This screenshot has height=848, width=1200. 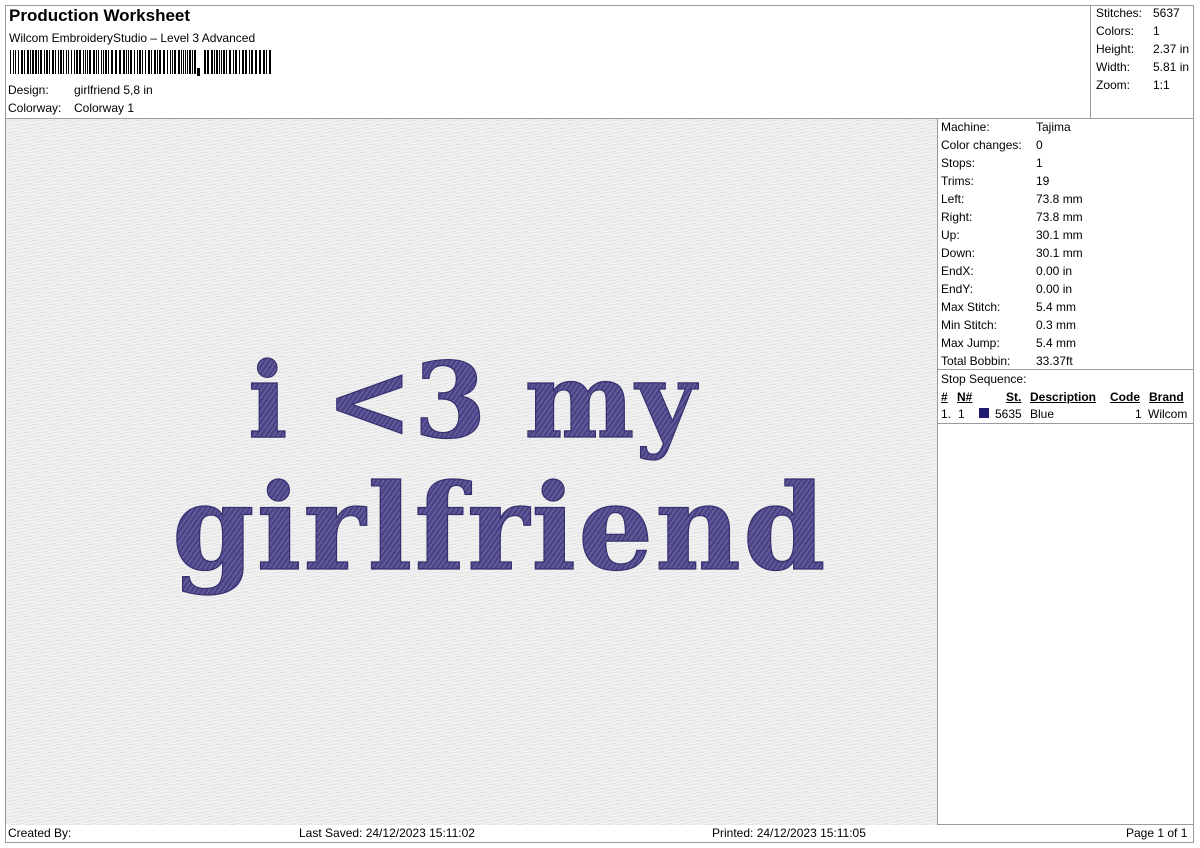 What do you see at coordinates (1056, 325) in the screenshot?
I see `machine-info-value: 0.3 mm` at bounding box center [1056, 325].